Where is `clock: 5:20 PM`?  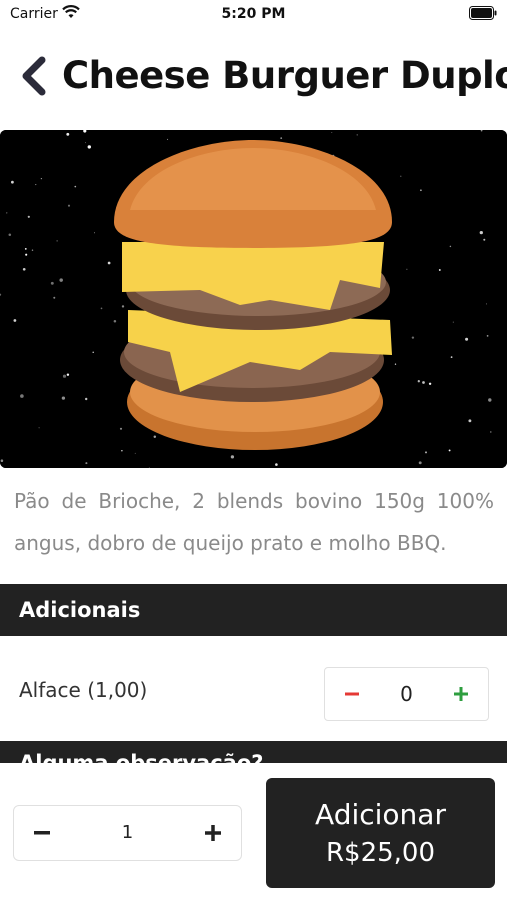 clock: 5:20 PM is located at coordinates (253, 14).